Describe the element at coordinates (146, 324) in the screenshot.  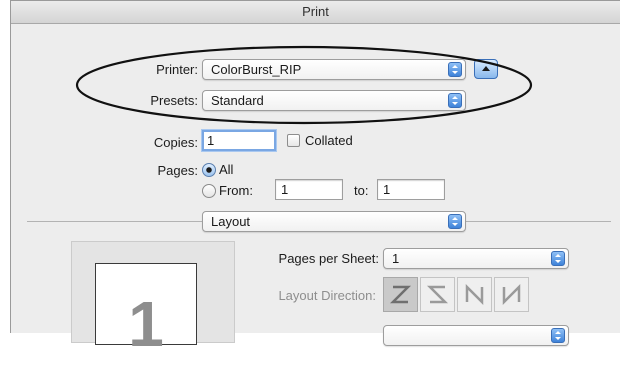
I see `preview-page-number: 1` at that location.